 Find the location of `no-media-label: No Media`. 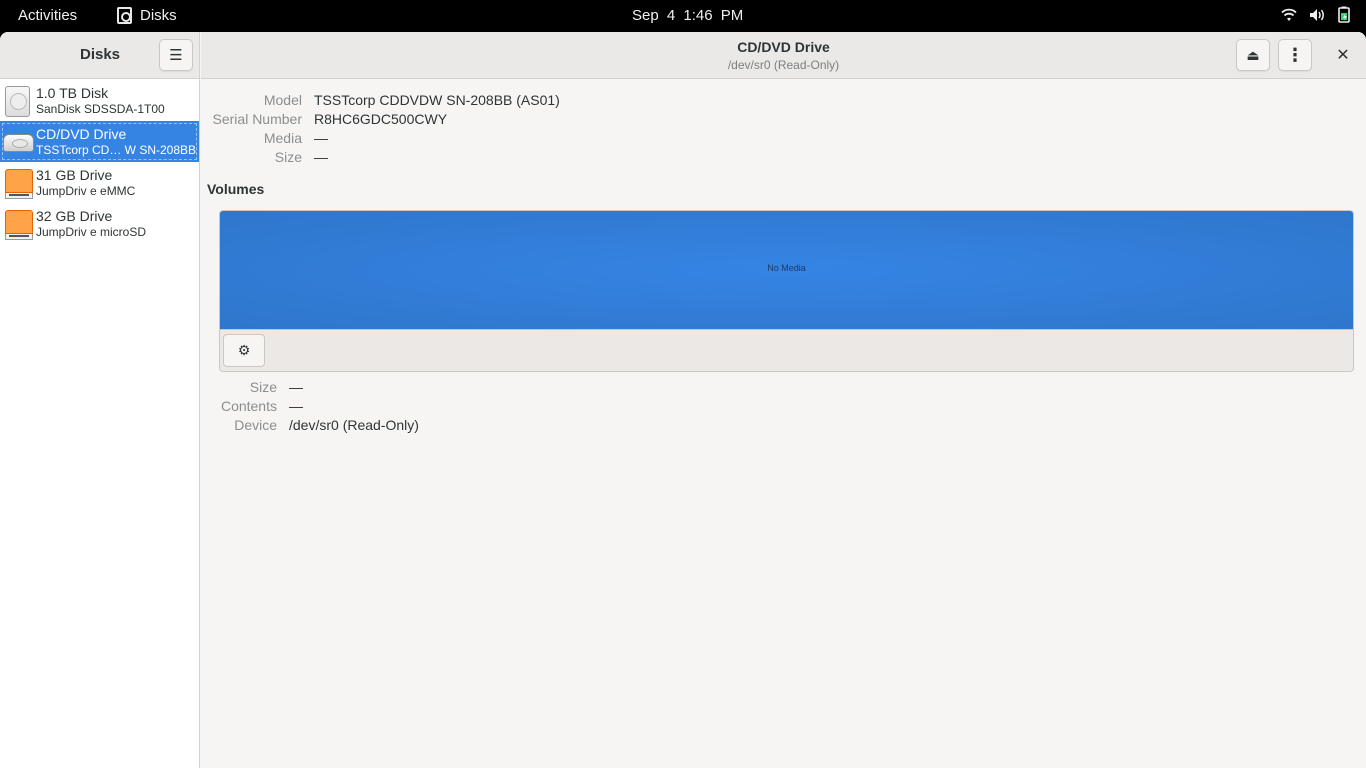

no-media-label: No Media is located at coordinates (786, 268).